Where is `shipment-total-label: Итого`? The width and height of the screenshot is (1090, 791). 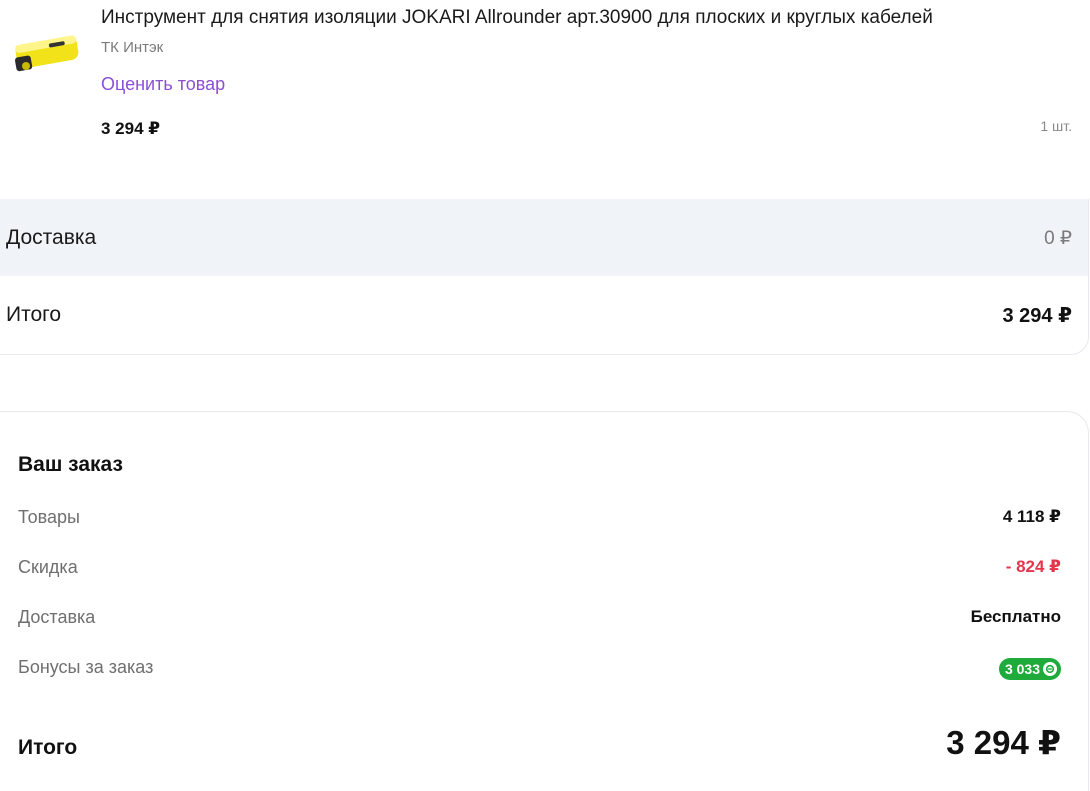
shipment-total-label: Итого is located at coordinates (34, 314).